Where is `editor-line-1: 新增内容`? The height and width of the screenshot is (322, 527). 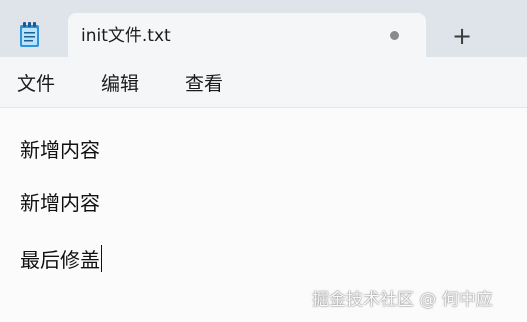
editor-line-1: 新增内容 is located at coordinates (60, 150).